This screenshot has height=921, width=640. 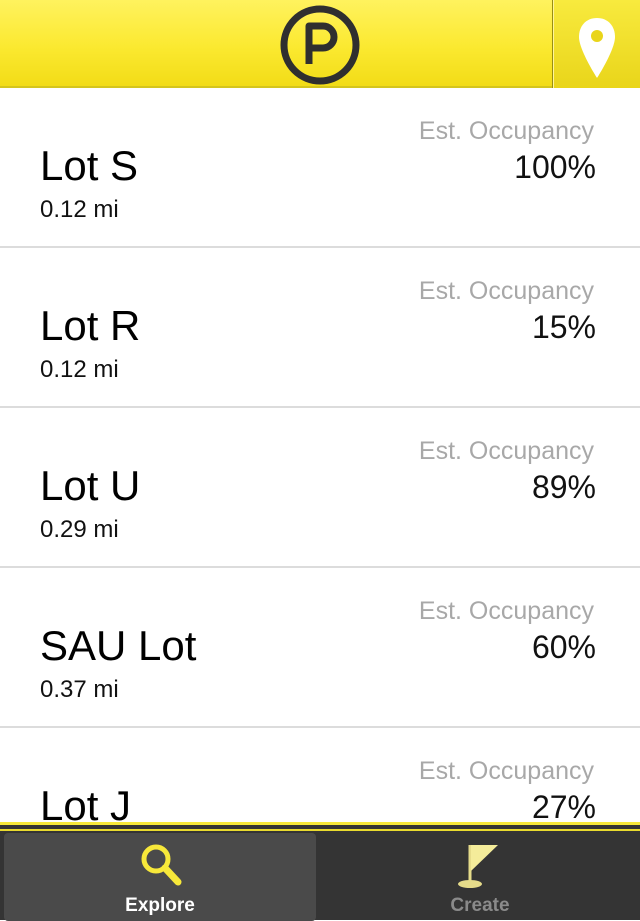 What do you see at coordinates (555, 167) in the screenshot?
I see `occupancy-value: 100%` at bounding box center [555, 167].